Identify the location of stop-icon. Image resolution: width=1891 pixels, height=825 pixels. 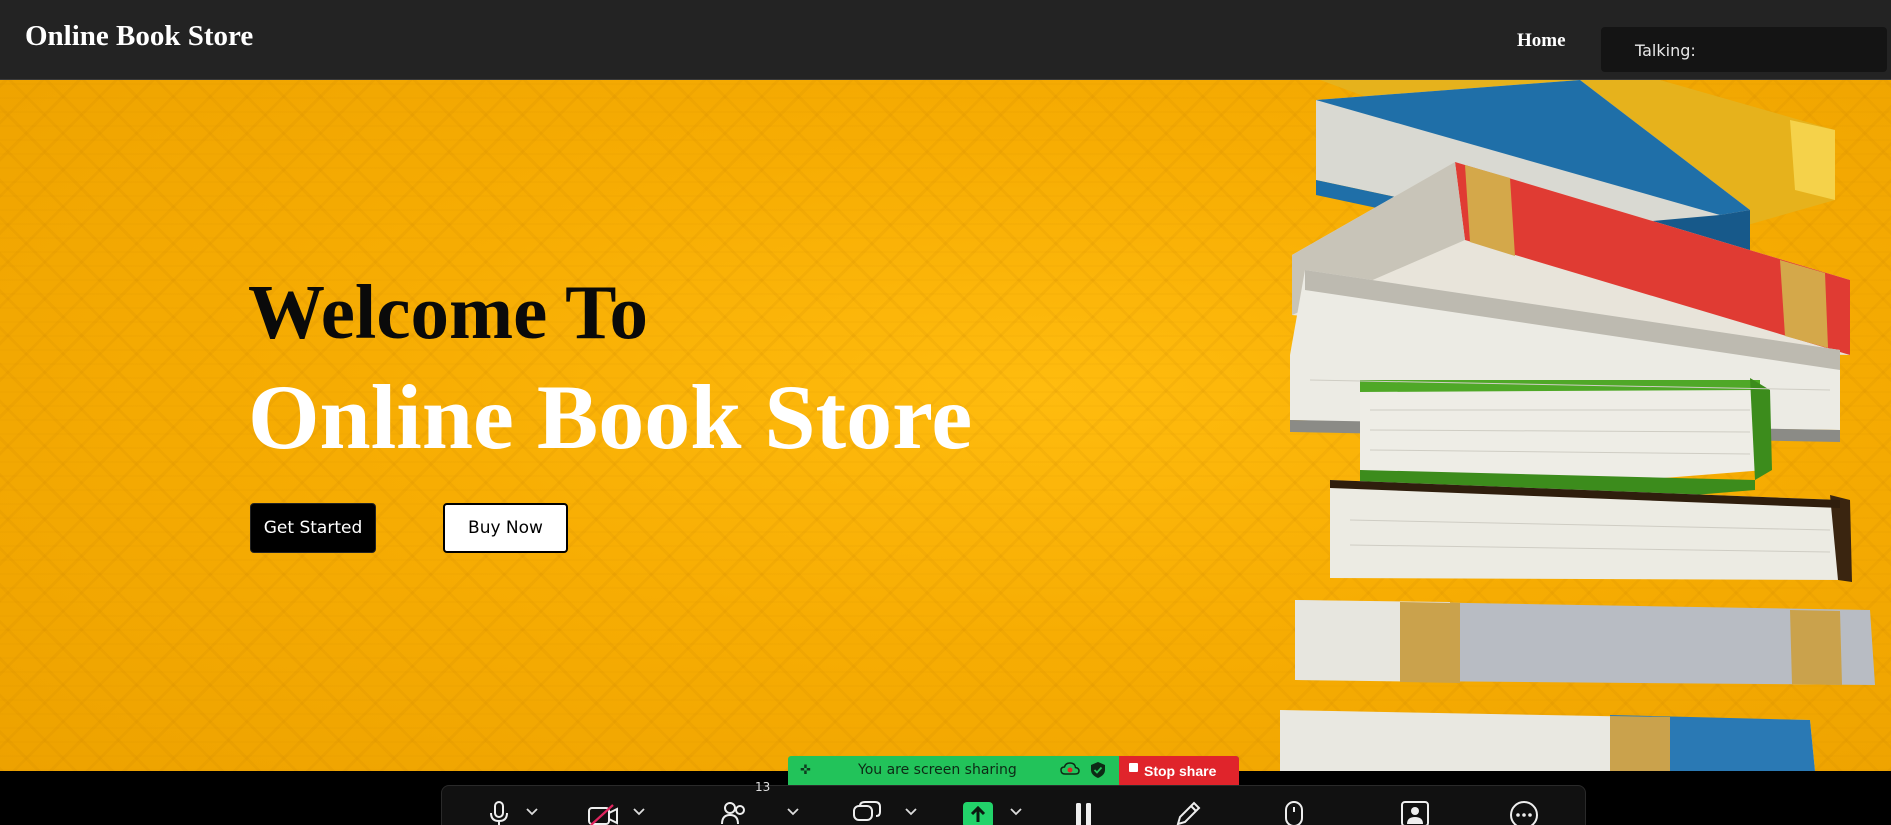
(1133, 767).